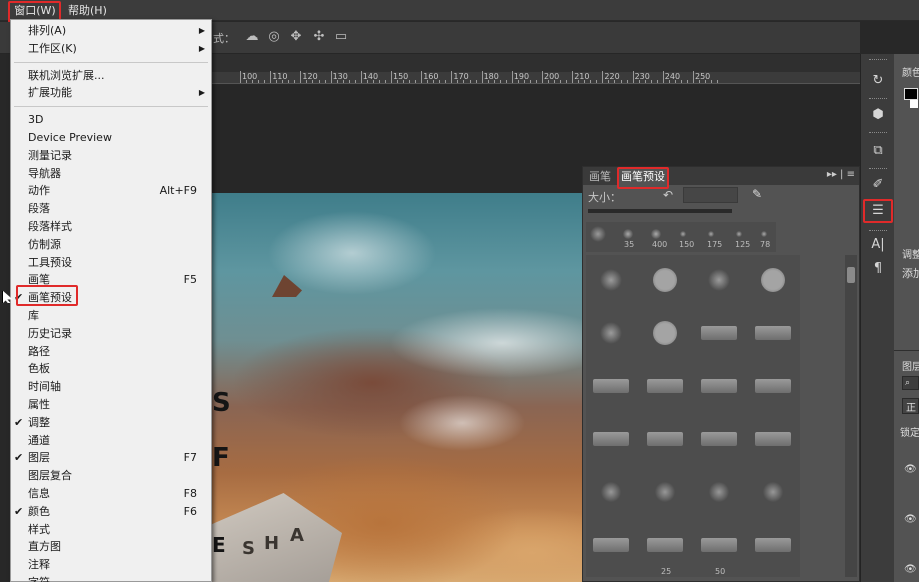  What do you see at coordinates (715, 244) in the screenshot?
I see `recent-brush-size: 175` at bounding box center [715, 244].